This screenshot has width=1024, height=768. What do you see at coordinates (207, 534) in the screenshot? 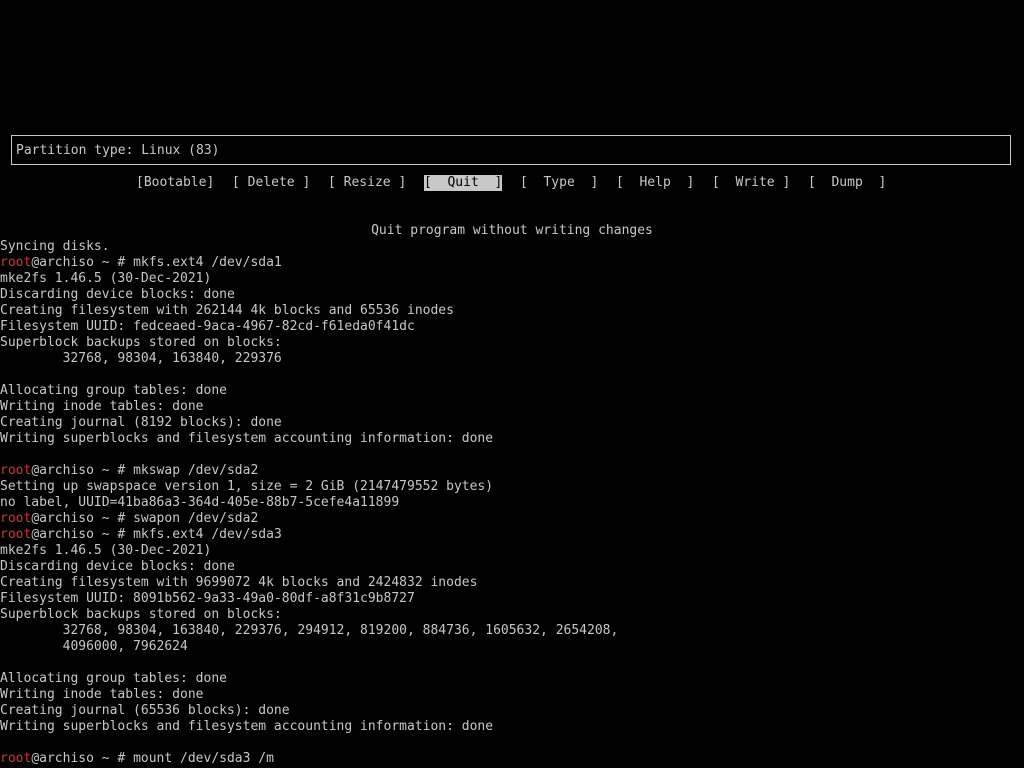
I see `terminal-command: mkfs.ext4 /dev/sda3` at bounding box center [207, 534].